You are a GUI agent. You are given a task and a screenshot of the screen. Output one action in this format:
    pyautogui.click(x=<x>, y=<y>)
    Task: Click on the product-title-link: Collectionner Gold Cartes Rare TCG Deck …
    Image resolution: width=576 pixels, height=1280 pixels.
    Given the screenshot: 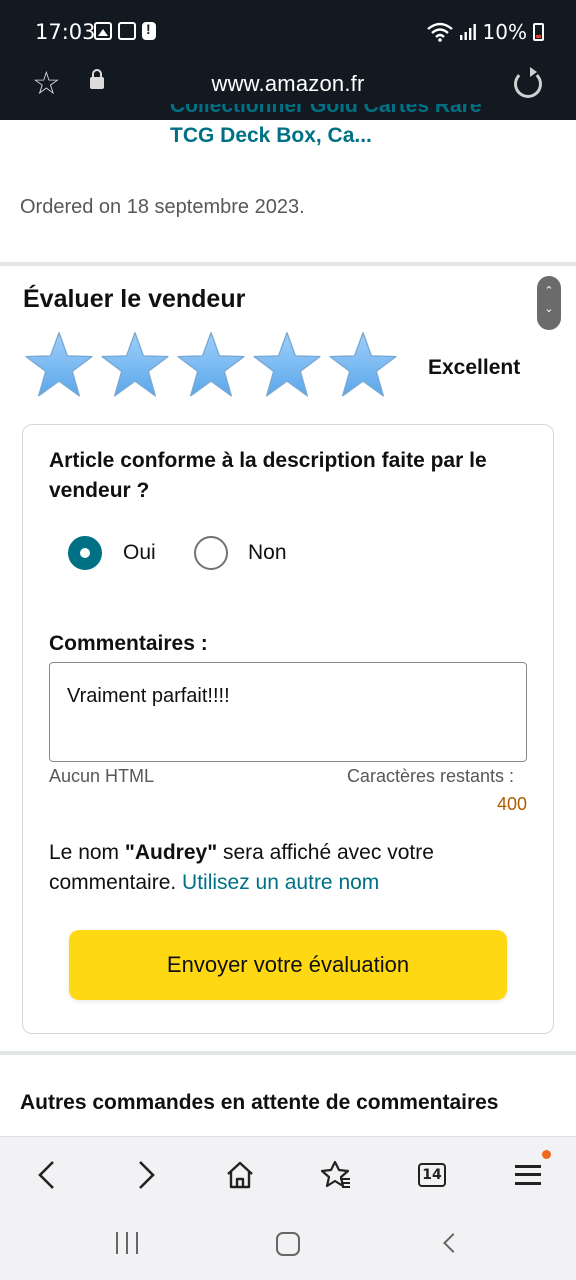 What is the action you would take?
    pyautogui.click(x=360, y=127)
    